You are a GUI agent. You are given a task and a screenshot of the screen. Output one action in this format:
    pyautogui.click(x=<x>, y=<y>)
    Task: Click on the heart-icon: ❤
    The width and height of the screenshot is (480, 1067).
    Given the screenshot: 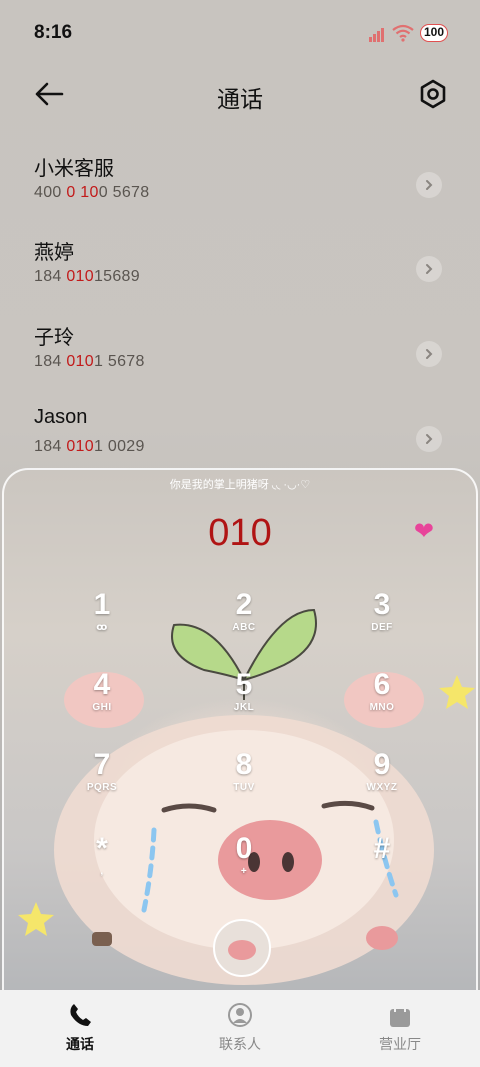 What is the action you would take?
    pyautogui.click(x=424, y=532)
    